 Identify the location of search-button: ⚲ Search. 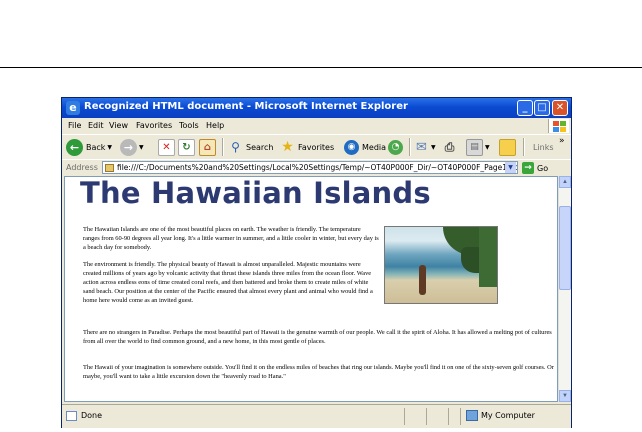
(250, 147).